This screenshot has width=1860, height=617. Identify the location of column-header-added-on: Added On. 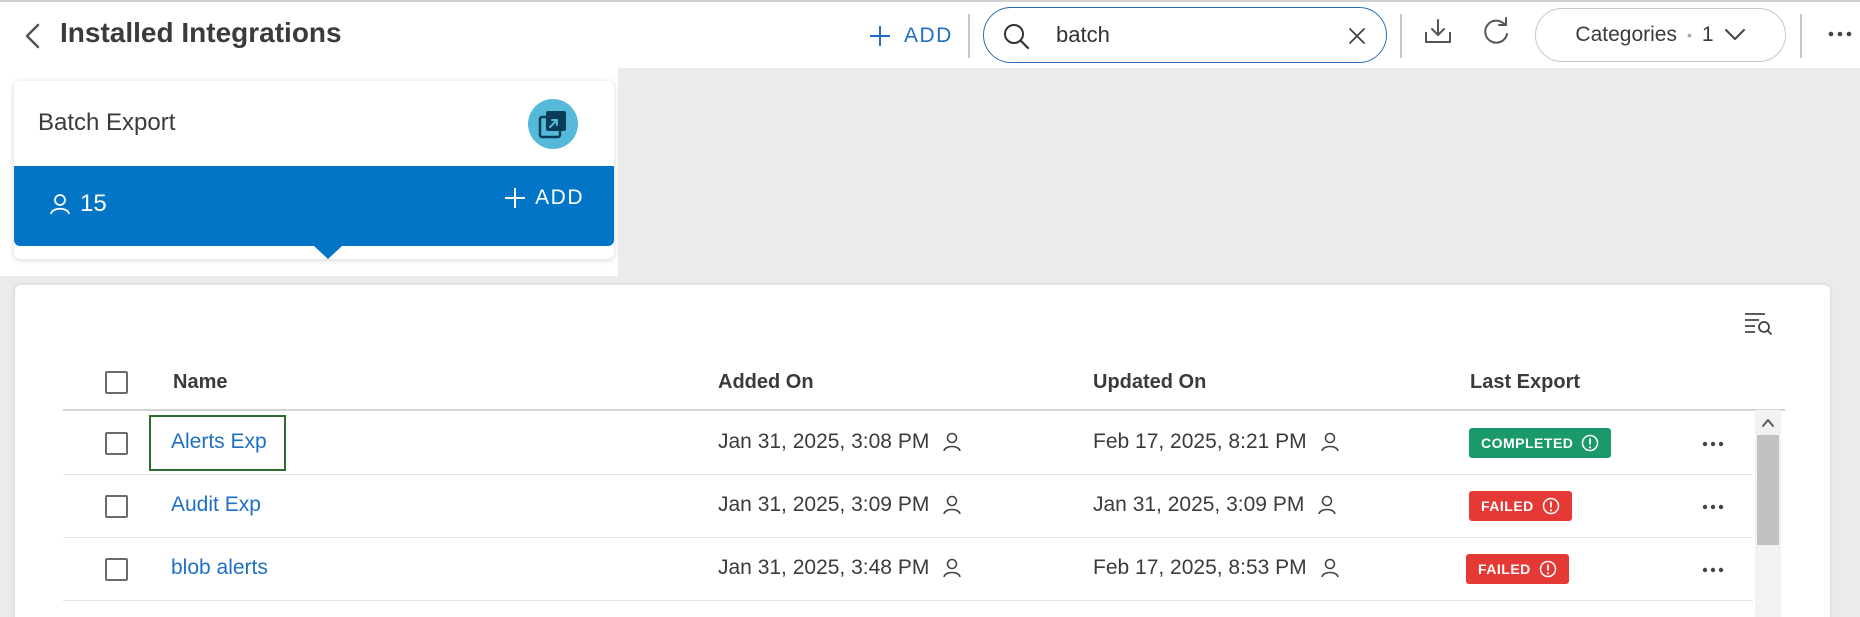
(766, 382).